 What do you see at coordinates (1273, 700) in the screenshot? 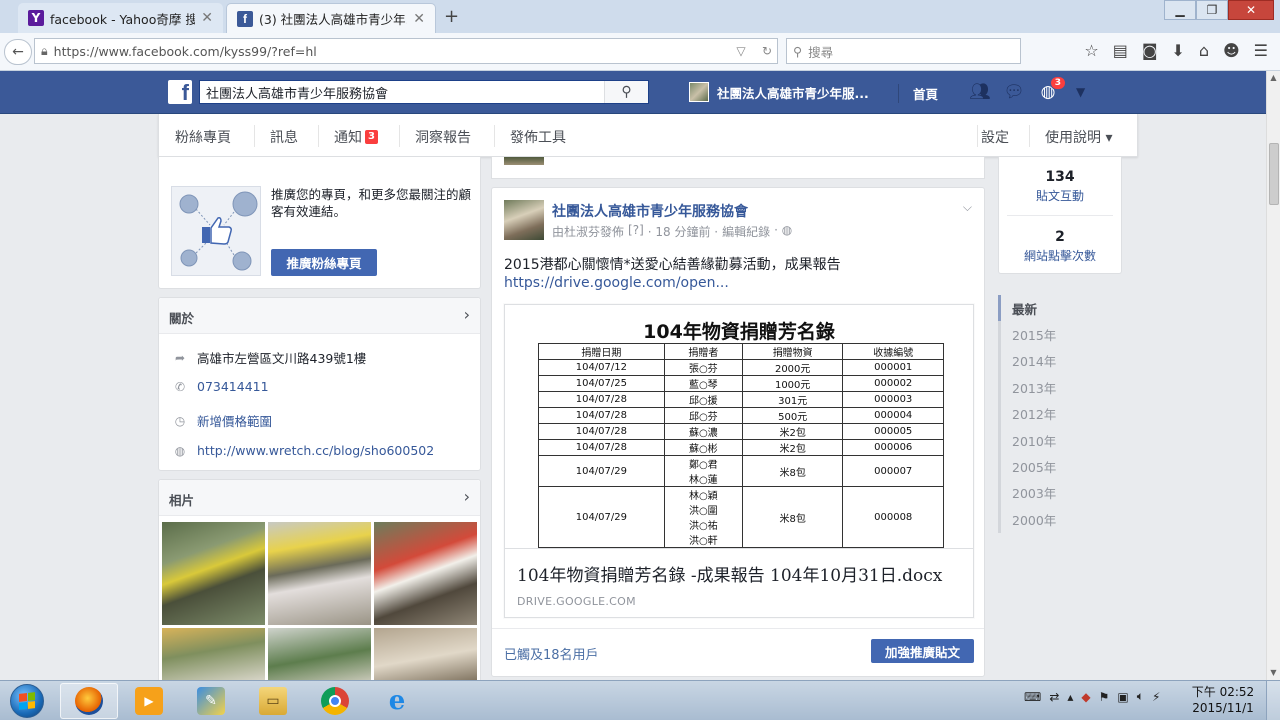
I see `show-desktop-button` at bounding box center [1273, 700].